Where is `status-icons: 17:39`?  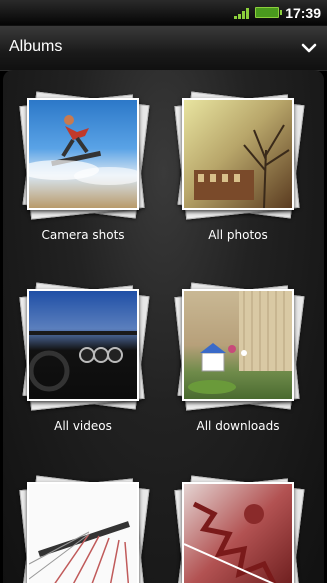 status-icons: 17:39 is located at coordinates (277, 12).